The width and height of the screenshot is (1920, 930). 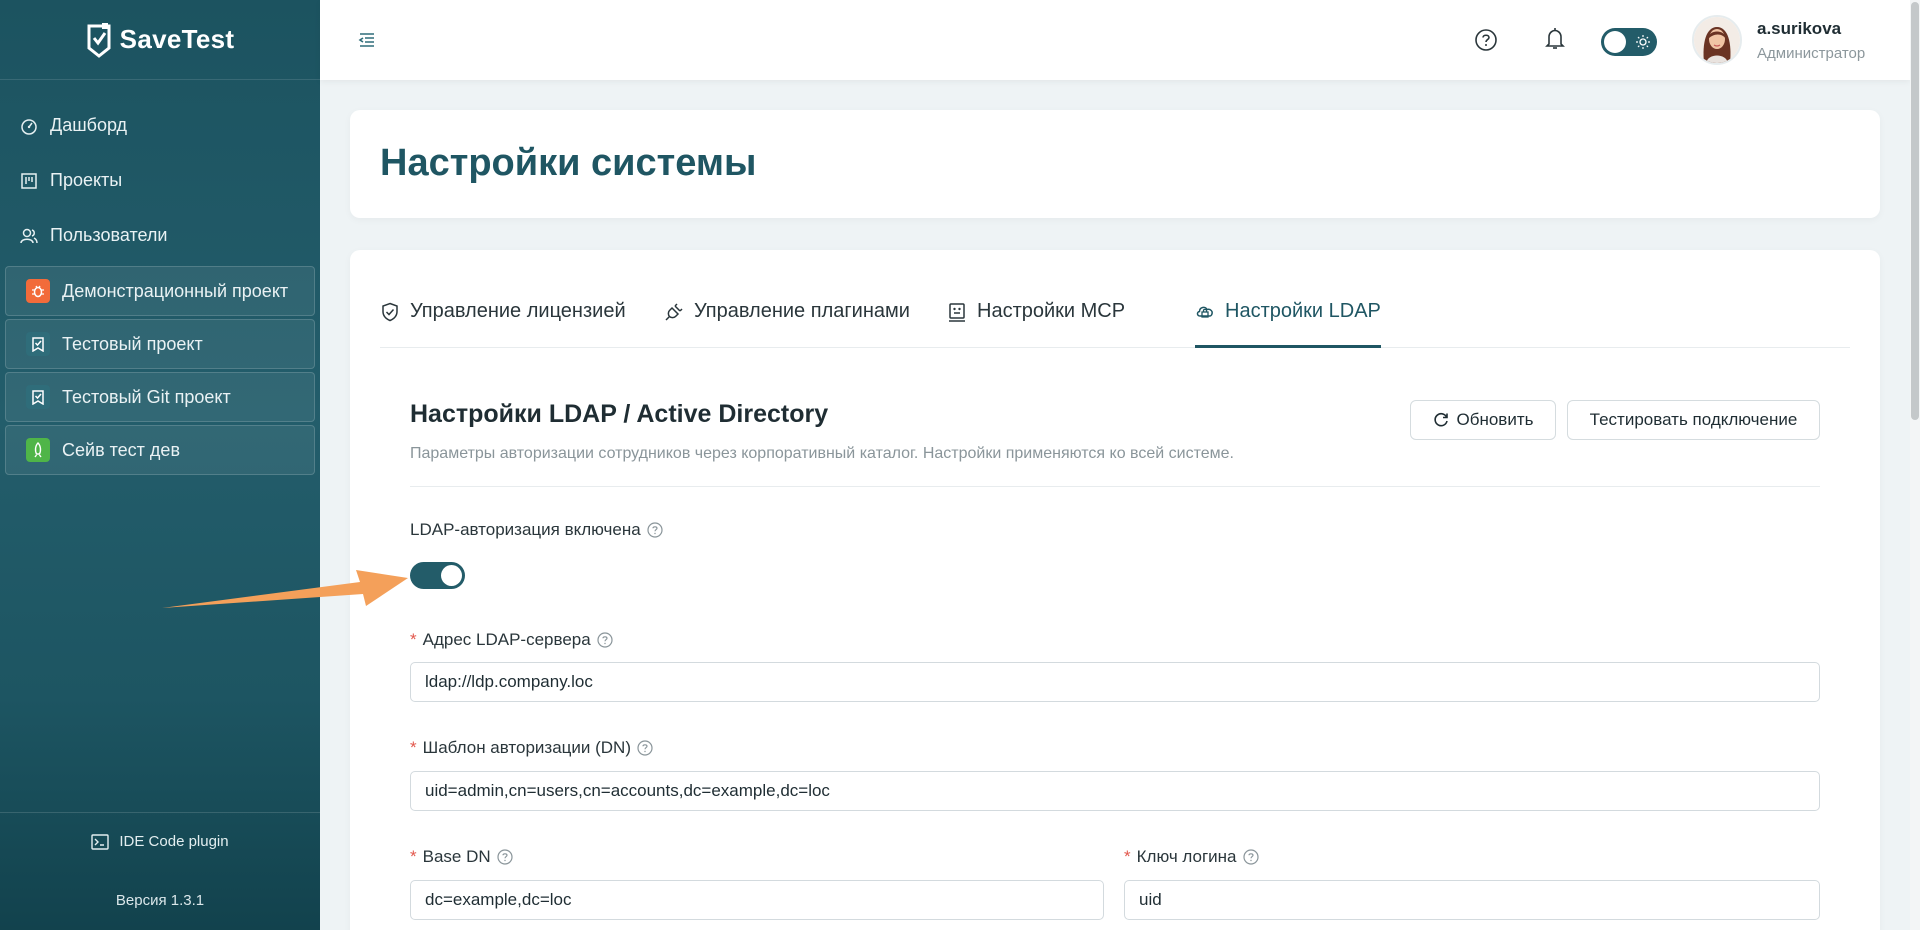 I want to click on tab-mcp: Настройки MCP, so click(x=1036, y=324).